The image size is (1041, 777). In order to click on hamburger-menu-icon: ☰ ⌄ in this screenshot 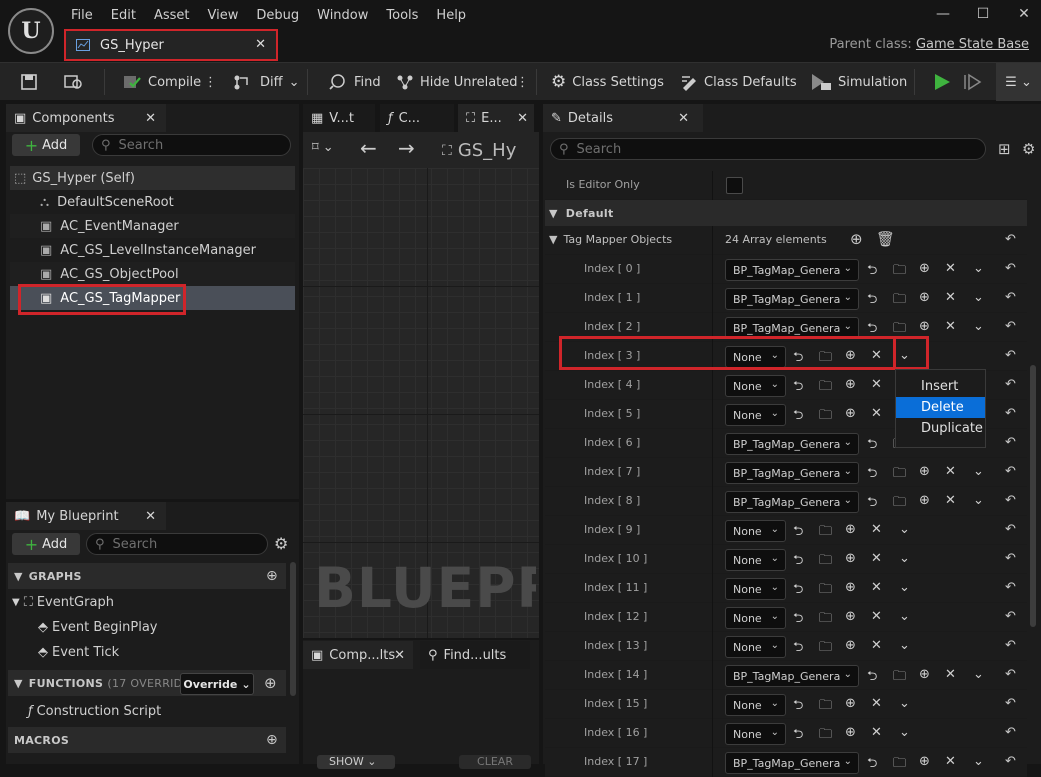, I will do `click(1018, 82)`.